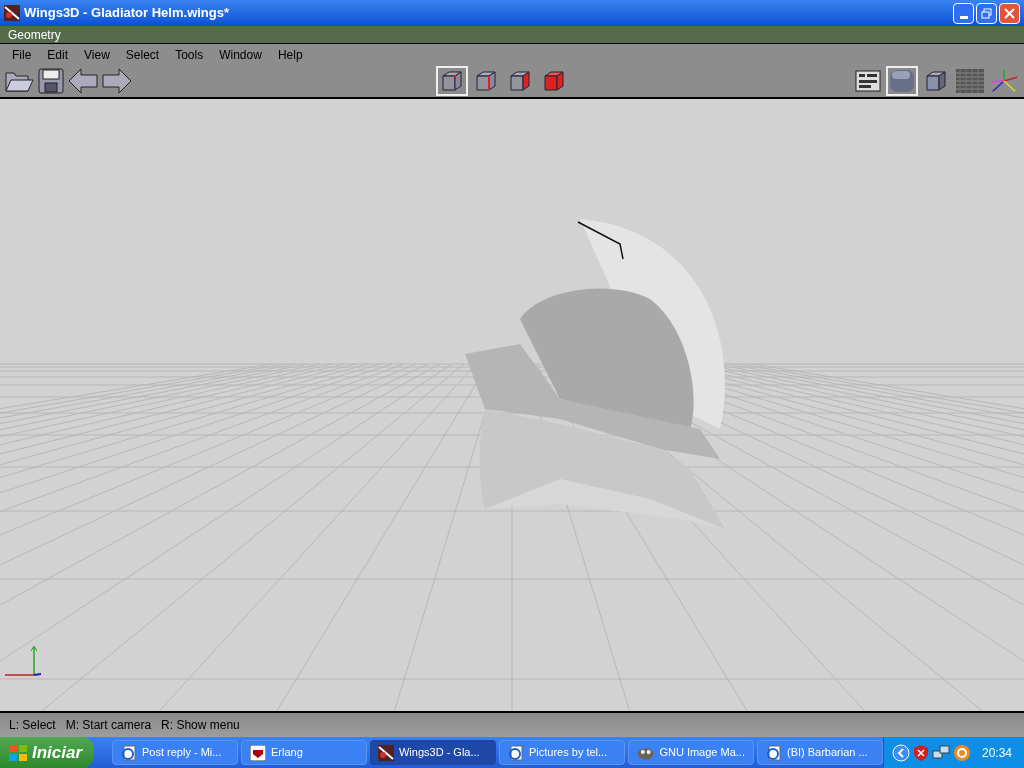 The height and width of the screenshot is (768, 1024). What do you see at coordinates (996, 753) in the screenshot?
I see `clock: 20:34` at bounding box center [996, 753].